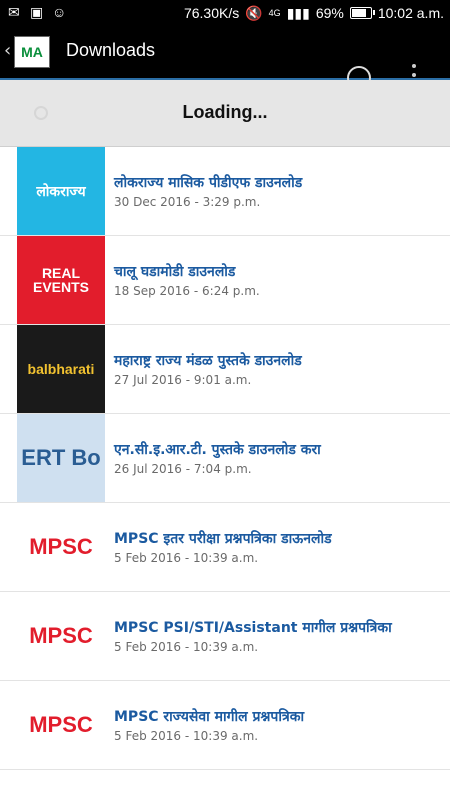 Image resolution: width=450 pixels, height=800 pixels. Describe the element at coordinates (111, 50) in the screenshot. I see `page-title: Downloads` at that location.